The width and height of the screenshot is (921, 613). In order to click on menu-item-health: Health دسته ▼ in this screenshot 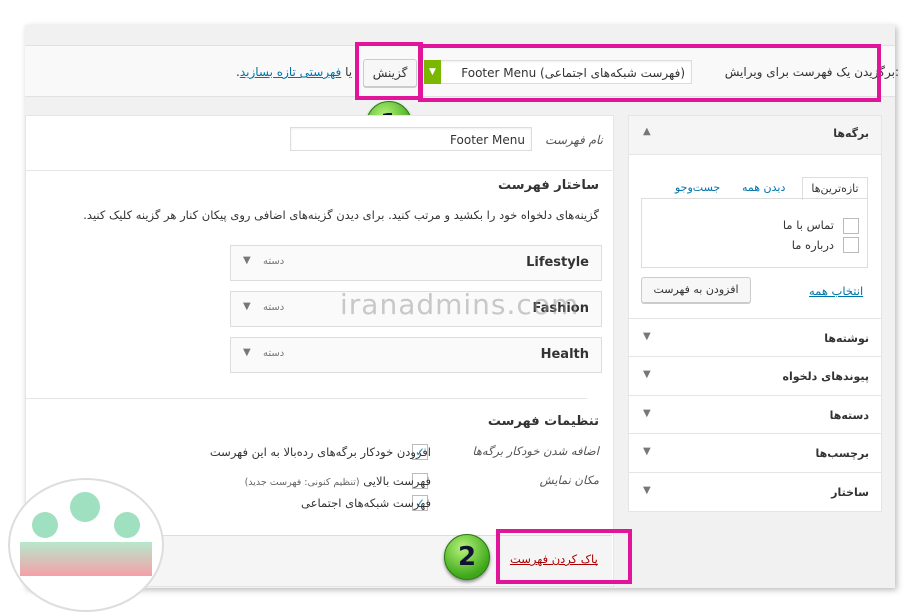, I will do `click(416, 355)`.